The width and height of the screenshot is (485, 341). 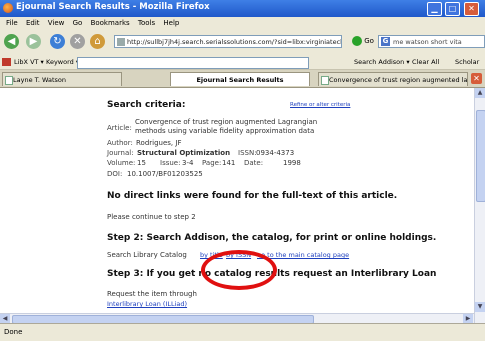 I want to click on scroll-left-icon: ◀, so click(x=5, y=318).